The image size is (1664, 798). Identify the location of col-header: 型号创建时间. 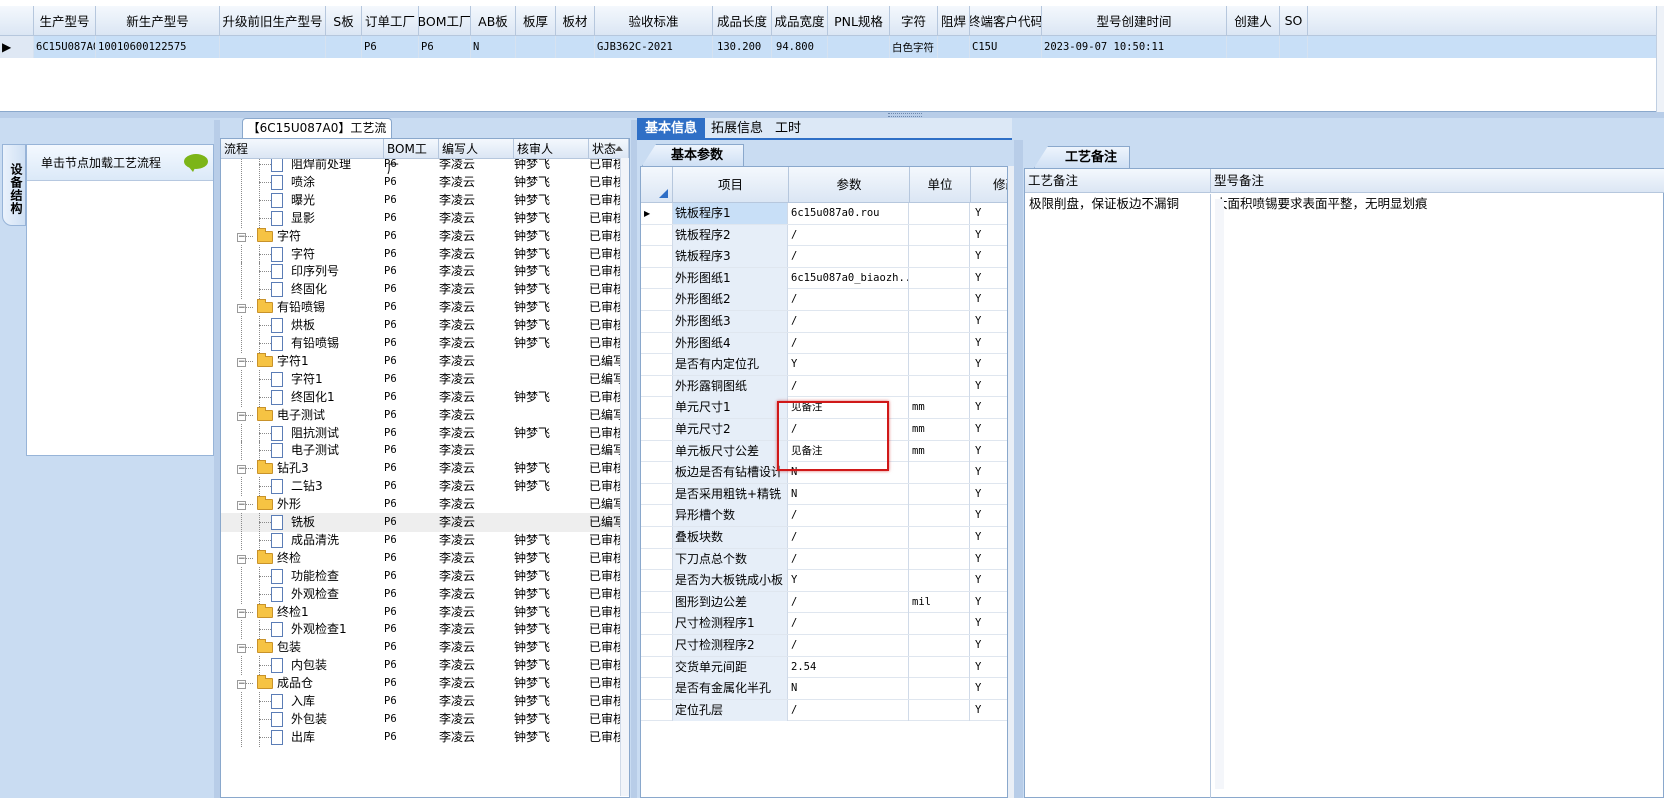
(1134, 21).